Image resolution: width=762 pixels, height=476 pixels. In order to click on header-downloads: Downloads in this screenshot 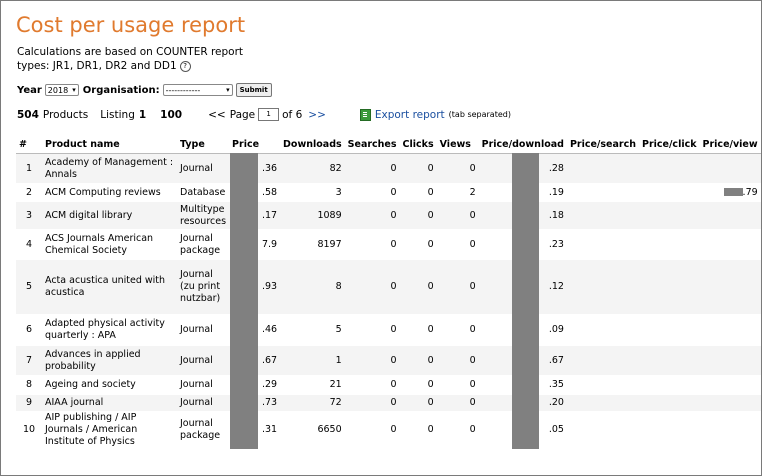, I will do `click(312, 144)`.